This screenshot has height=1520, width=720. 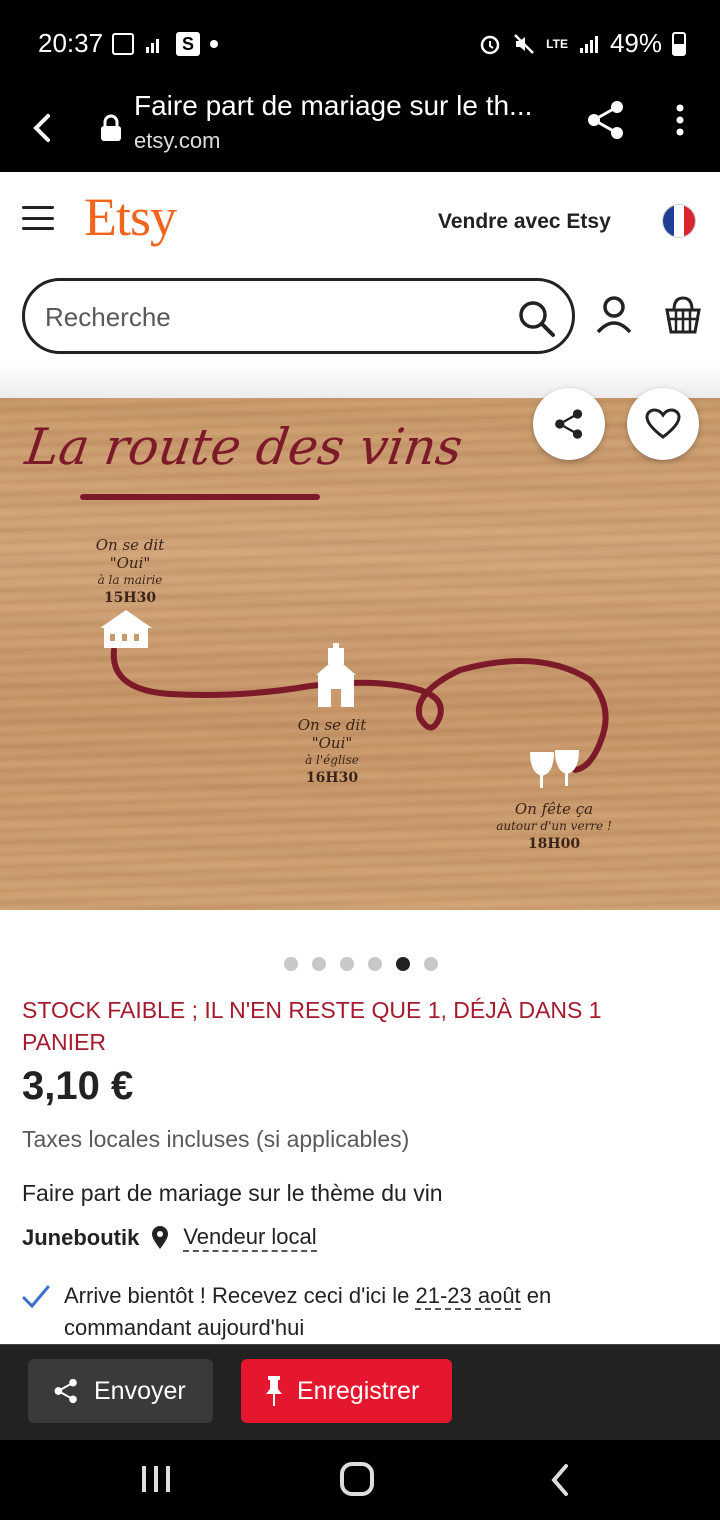 What do you see at coordinates (588, 44) in the screenshot?
I see `cell-signal-icon` at bounding box center [588, 44].